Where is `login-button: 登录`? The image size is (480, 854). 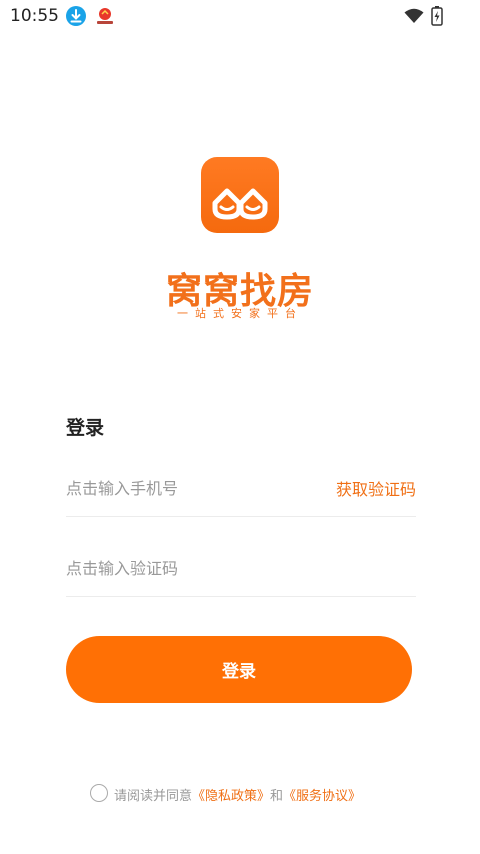 login-button: 登录 is located at coordinates (239, 669).